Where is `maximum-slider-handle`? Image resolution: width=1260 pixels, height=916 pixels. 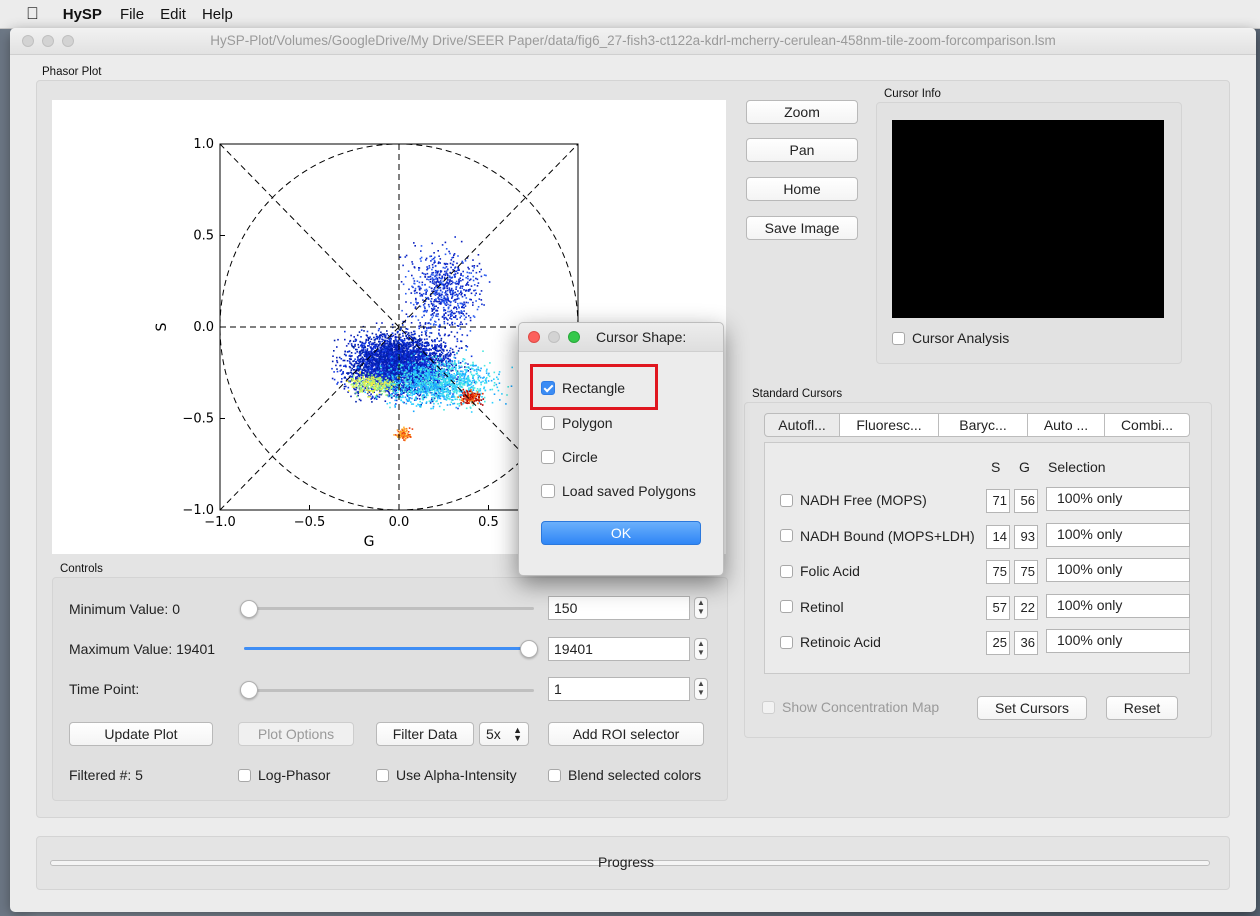
maximum-slider-handle is located at coordinates (529, 649).